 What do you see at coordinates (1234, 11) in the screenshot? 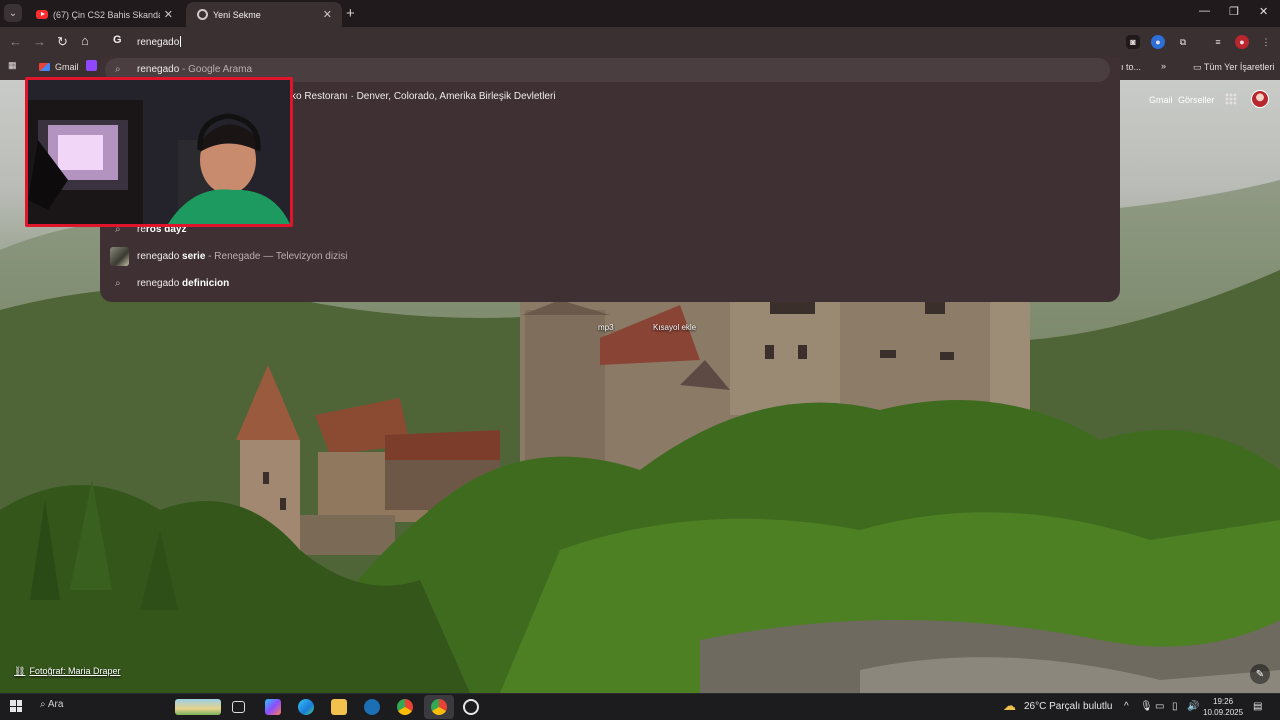
I see `restore-icon: ❐` at bounding box center [1234, 11].